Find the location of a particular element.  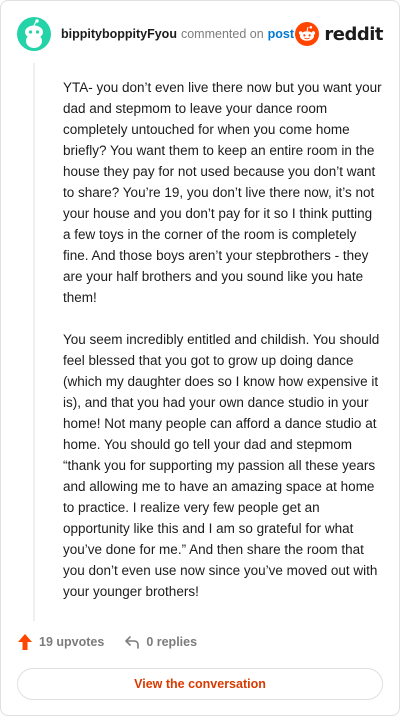

upvote-button: 19 upvotes is located at coordinates (60, 642).